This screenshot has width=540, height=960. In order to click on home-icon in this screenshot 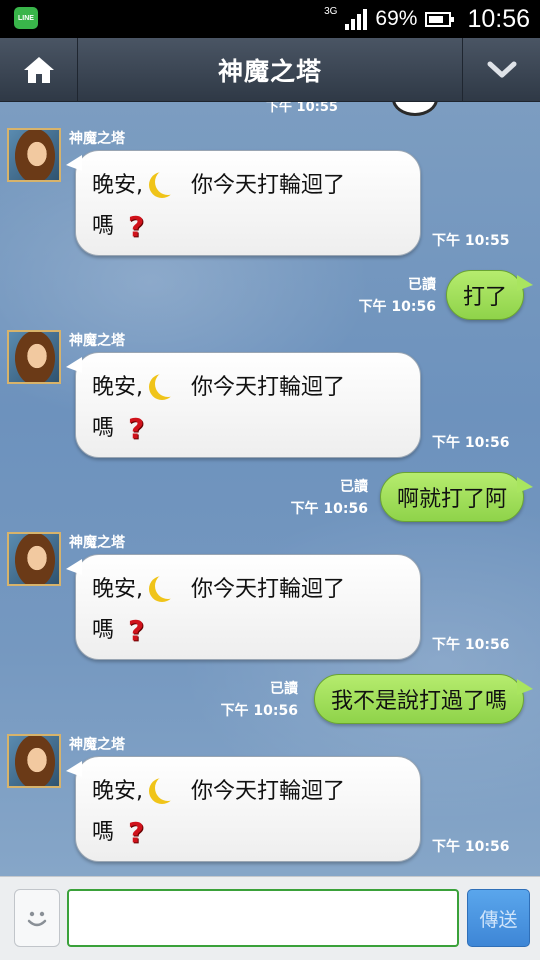, I will do `click(38, 70)`.